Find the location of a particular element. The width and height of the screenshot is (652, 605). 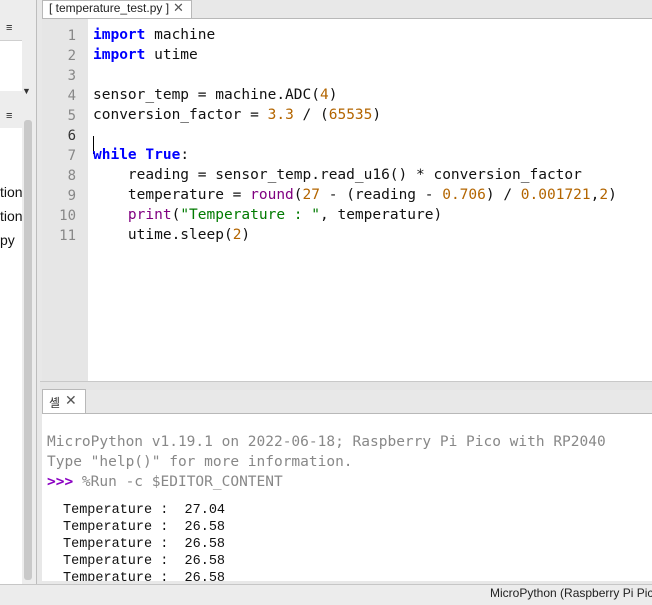

line-number: 8 is located at coordinates (71, 176).